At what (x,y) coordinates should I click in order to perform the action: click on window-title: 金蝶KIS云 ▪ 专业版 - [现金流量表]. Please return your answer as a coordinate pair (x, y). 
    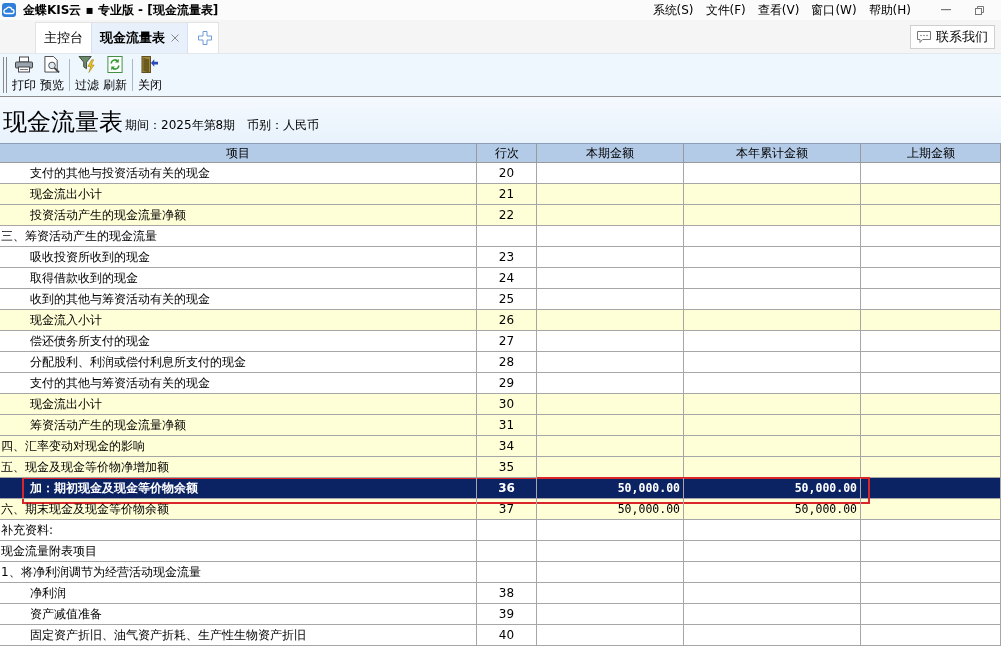
    Looking at the image, I should click on (121, 10).